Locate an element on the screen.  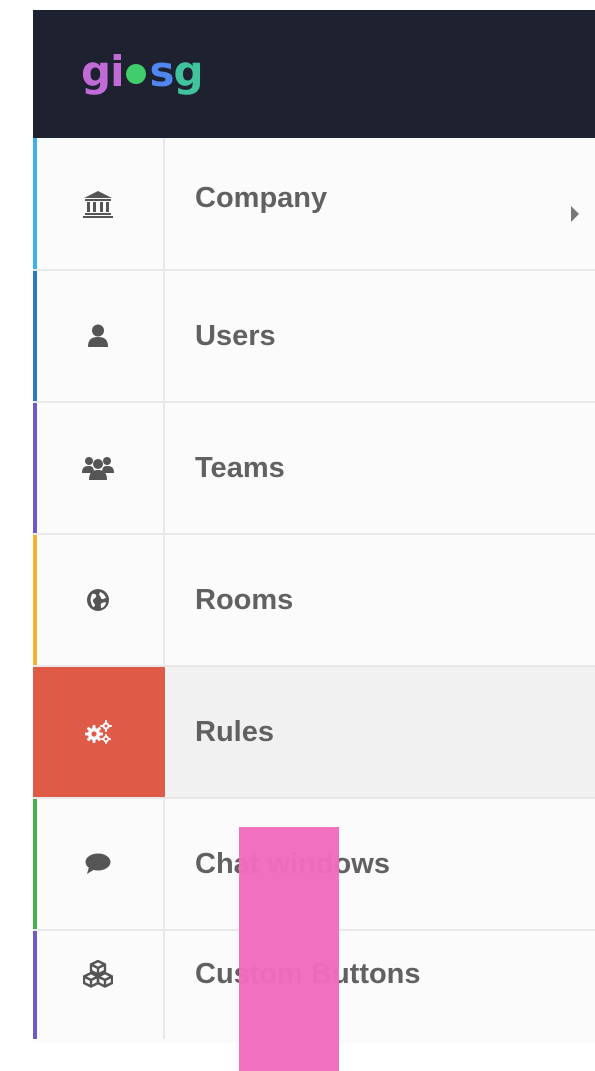
sidebar-item-label: Rooms is located at coordinates (380, 600).